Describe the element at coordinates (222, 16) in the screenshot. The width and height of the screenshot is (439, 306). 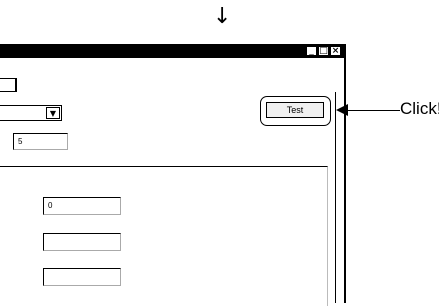
I see `down-arrow-annotation: ↓` at that location.